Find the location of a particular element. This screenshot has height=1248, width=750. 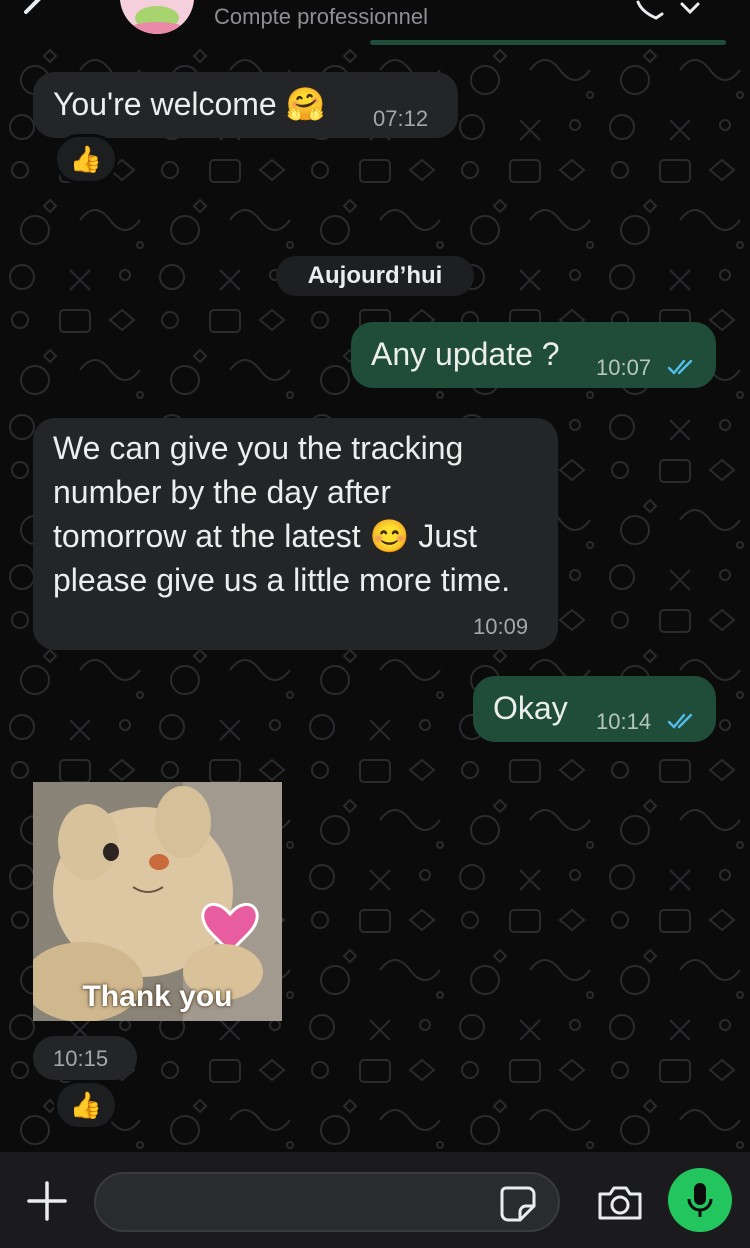

header-divider is located at coordinates (548, 42).